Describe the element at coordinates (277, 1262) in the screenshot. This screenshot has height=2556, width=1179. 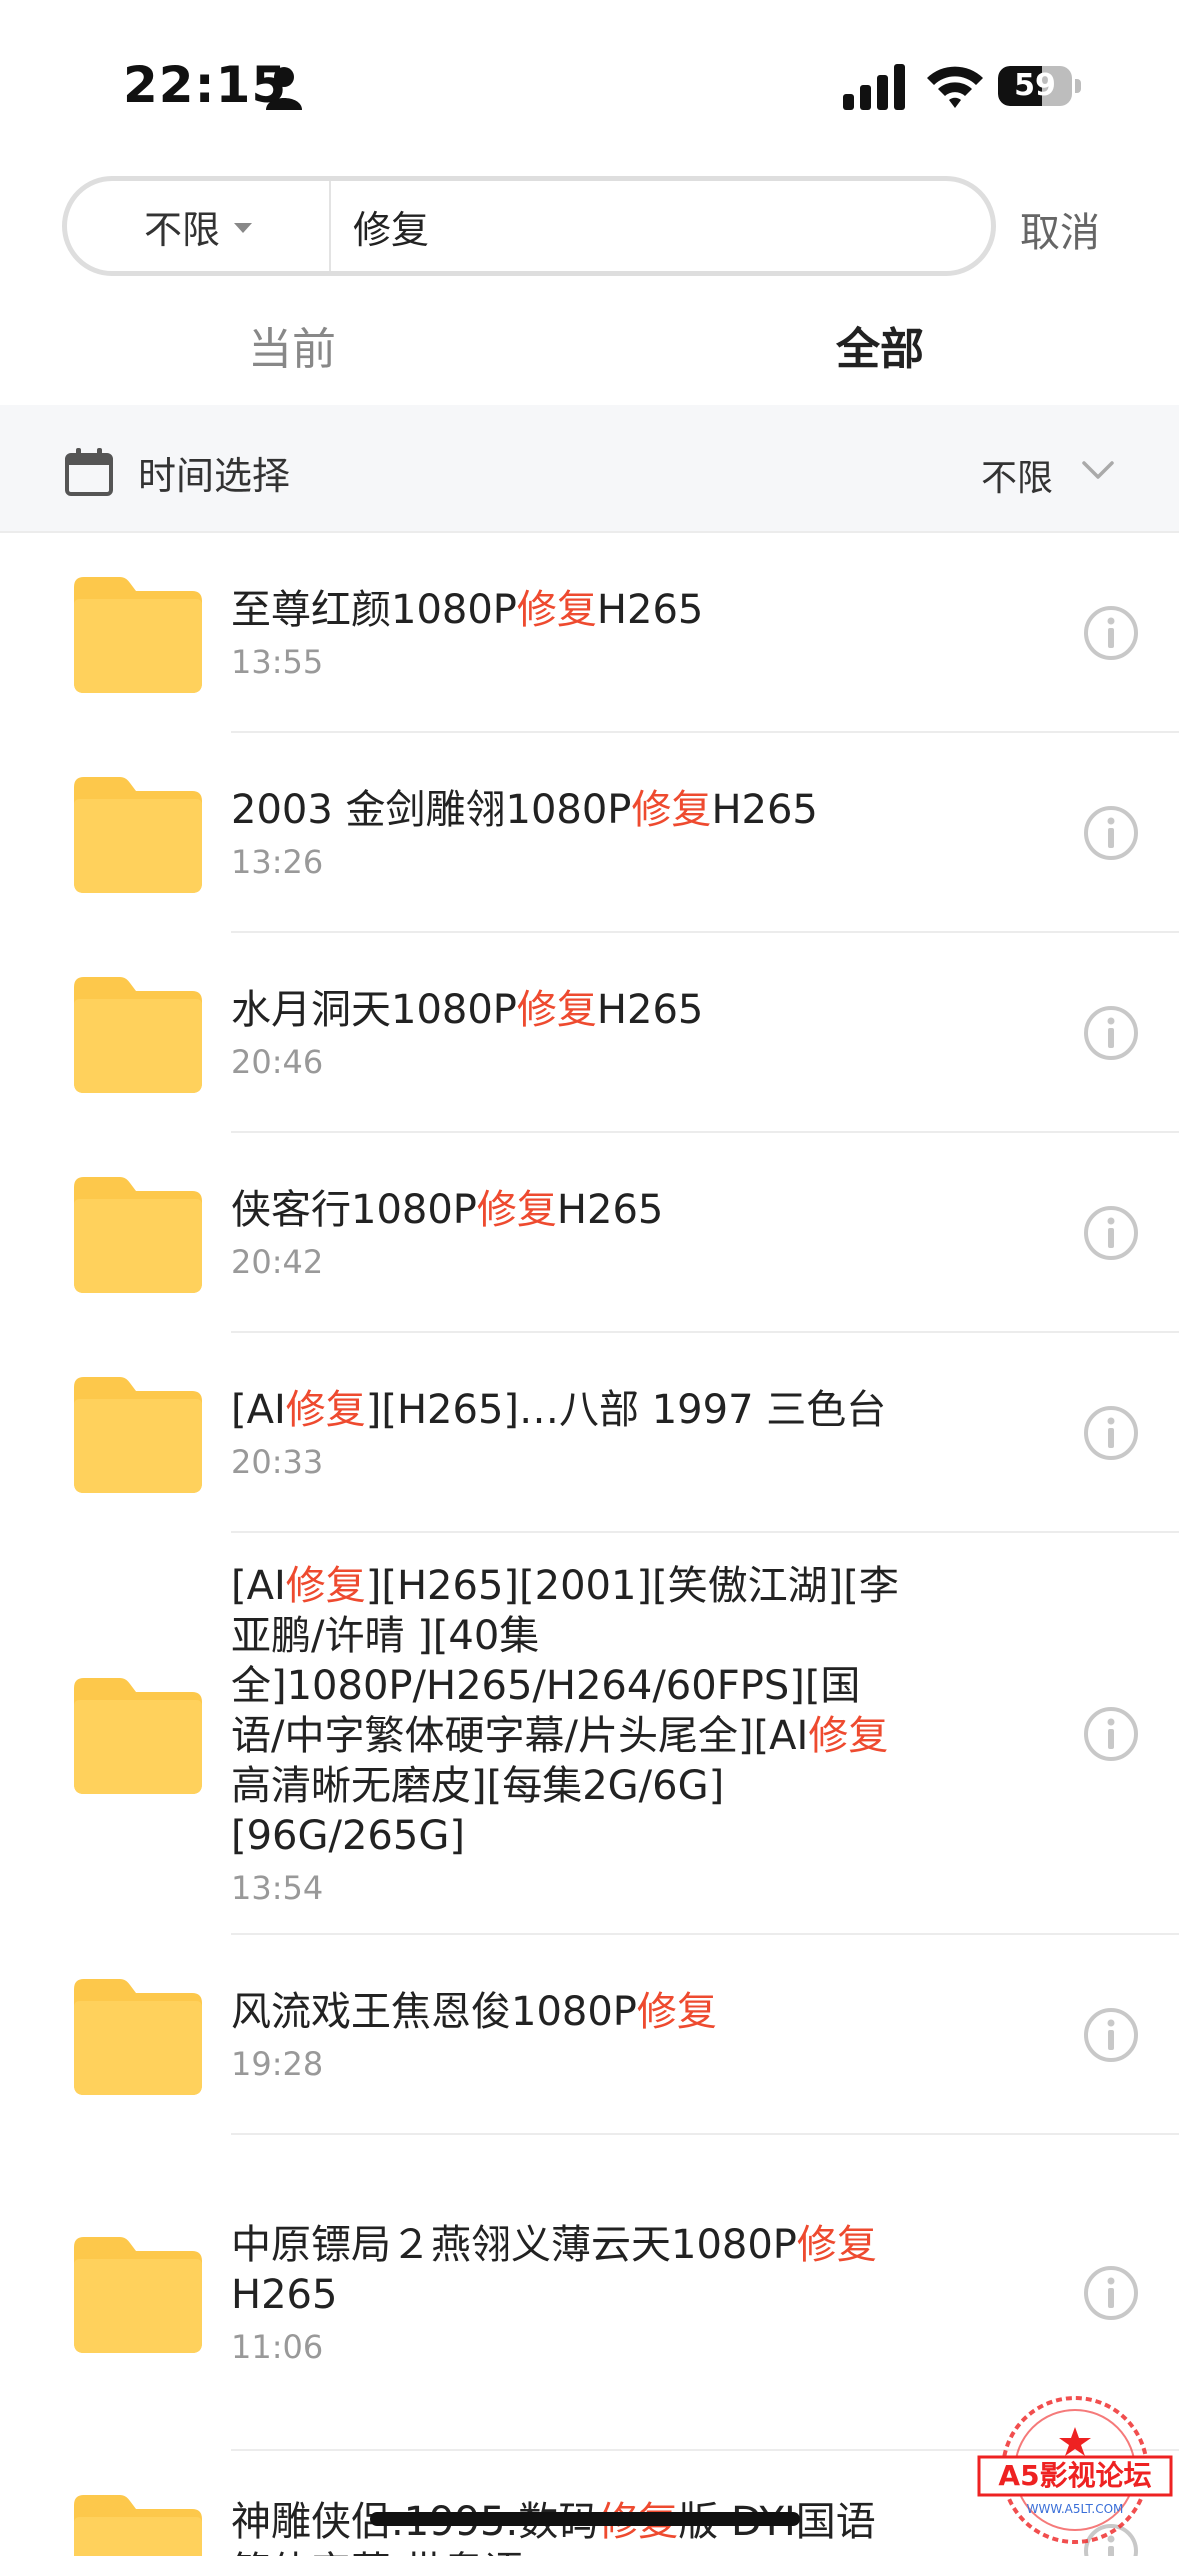
I see `file-time: 20:42` at that location.